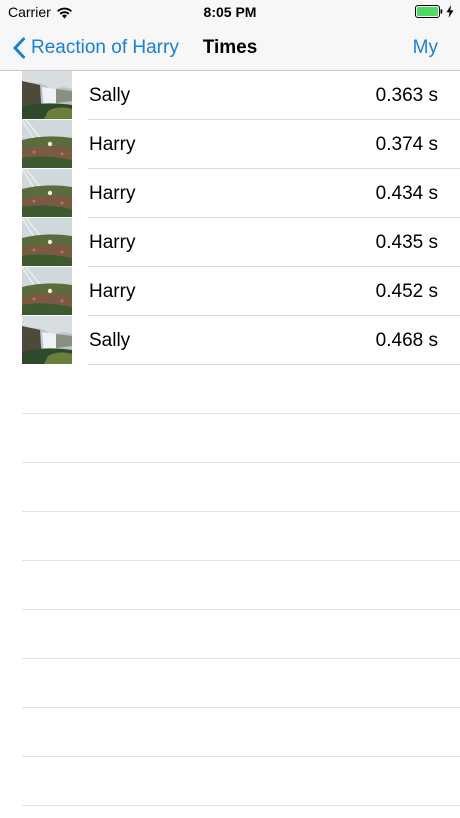  Describe the element at coordinates (425, 47) in the screenshot. I see `my-button: My` at that location.